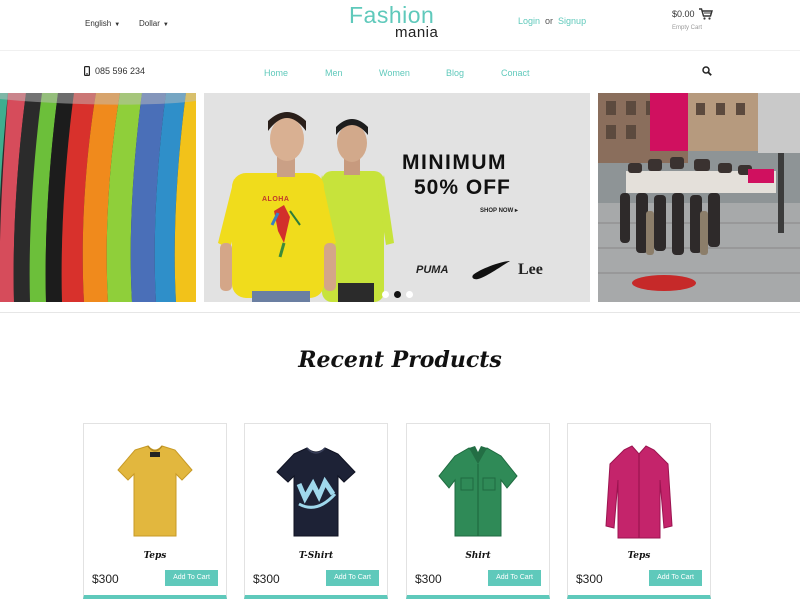 The height and width of the screenshot is (603, 800). I want to click on search-icon, so click(707, 71).